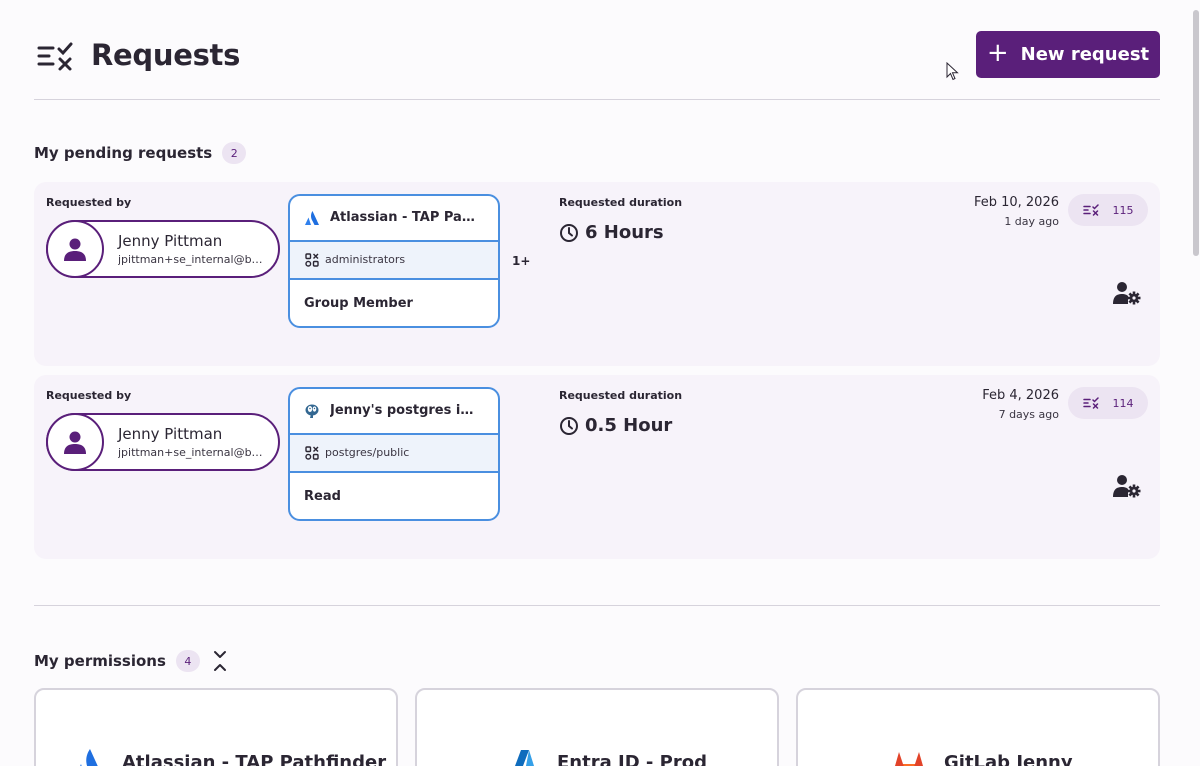 The width and height of the screenshot is (1200, 766). Describe the element at coordinates (1020, 395) in the screenshot. I see `request-date: Feb 4, 2026` at that location.